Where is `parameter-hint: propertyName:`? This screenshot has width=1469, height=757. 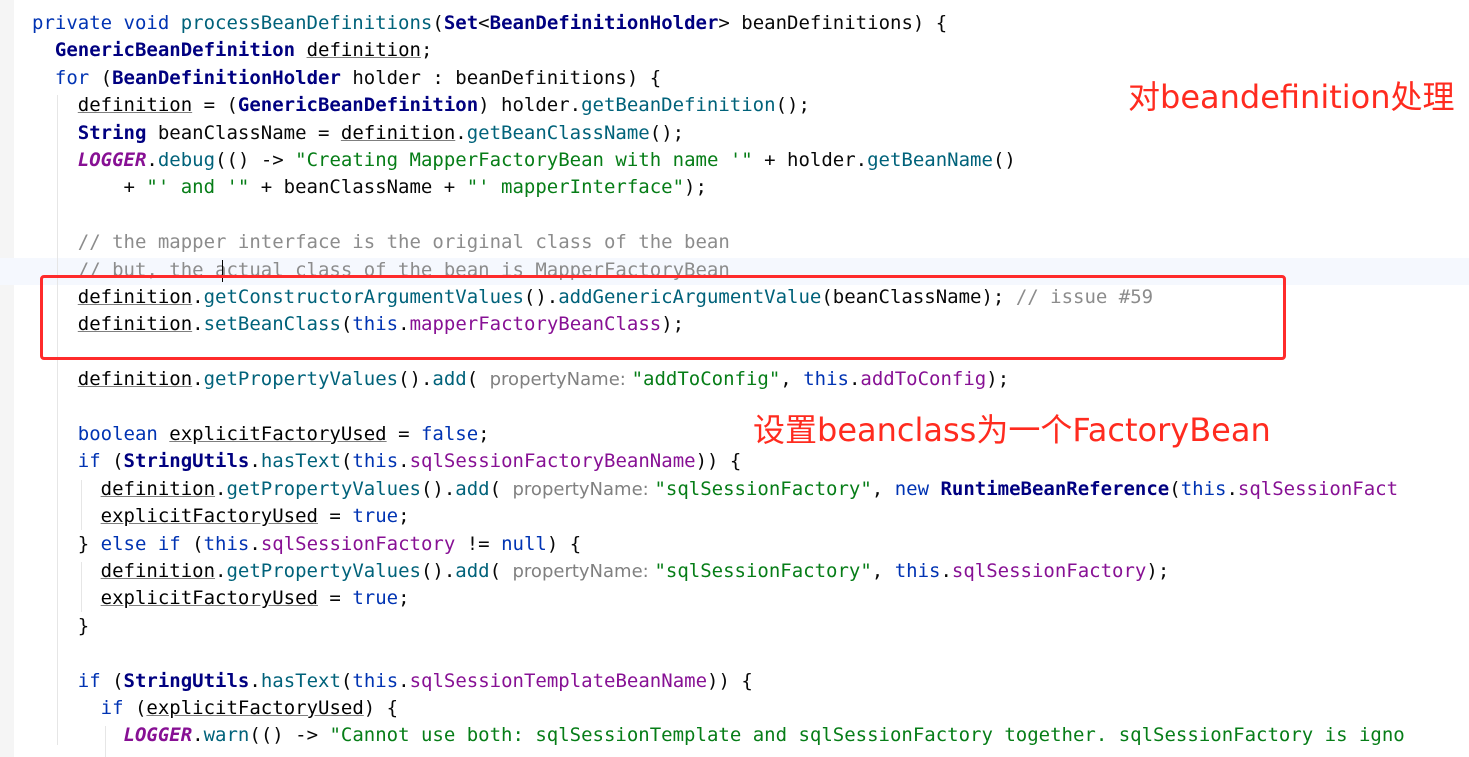 parameter-hint: propertyName: is located at coordinates (583, 571).